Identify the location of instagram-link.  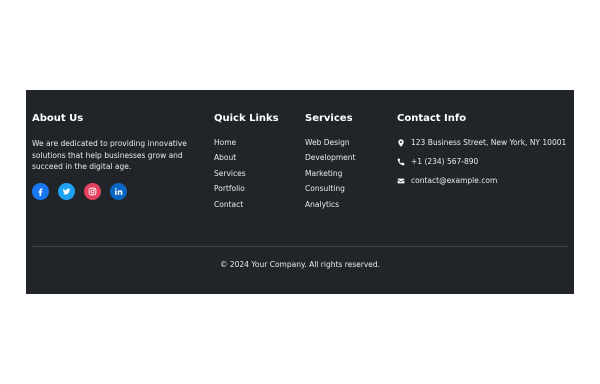
(92, 191).